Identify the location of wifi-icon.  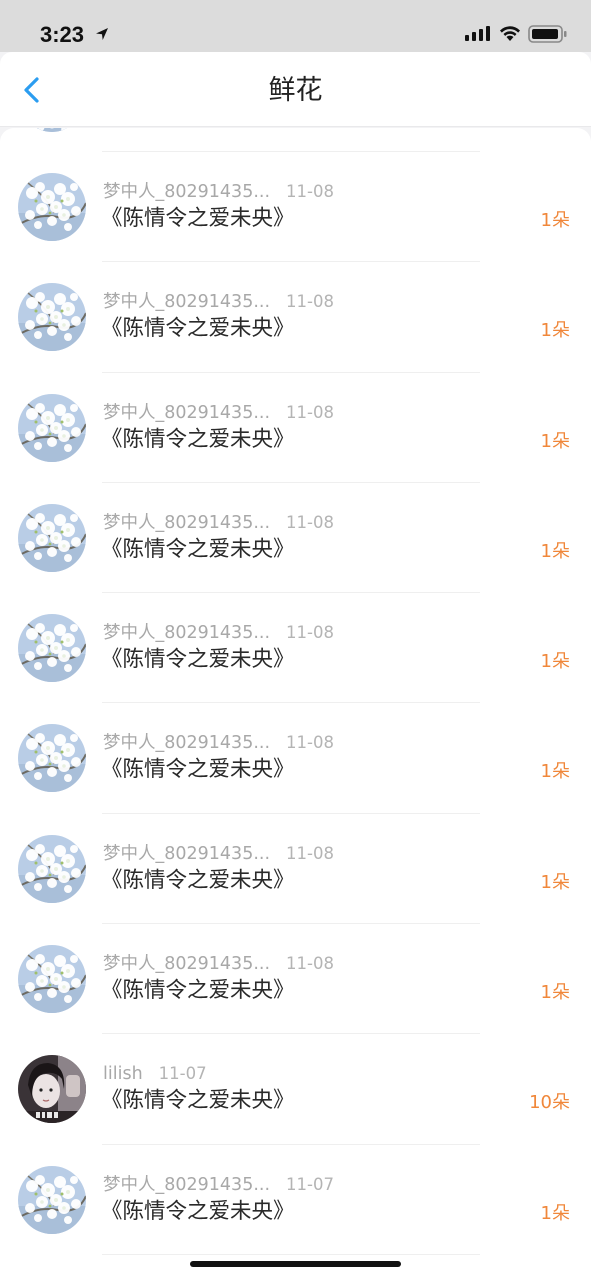
(510, 33).